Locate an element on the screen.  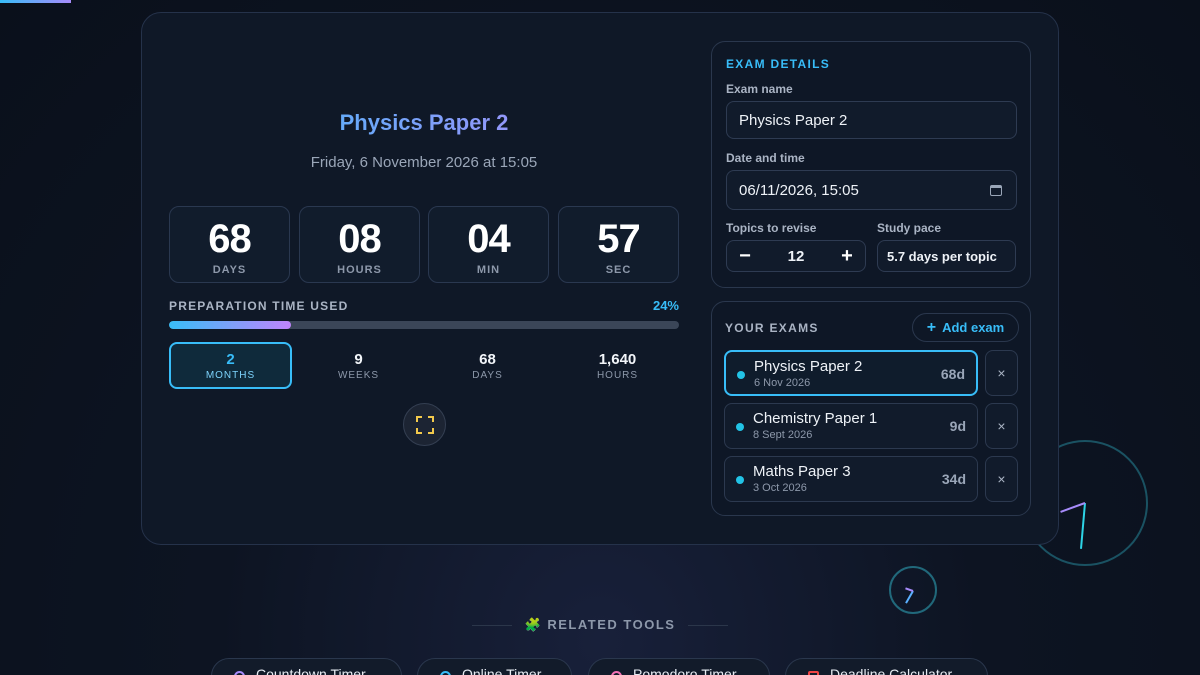
exam-item-days: 34d is located at coordinates (953, 479).